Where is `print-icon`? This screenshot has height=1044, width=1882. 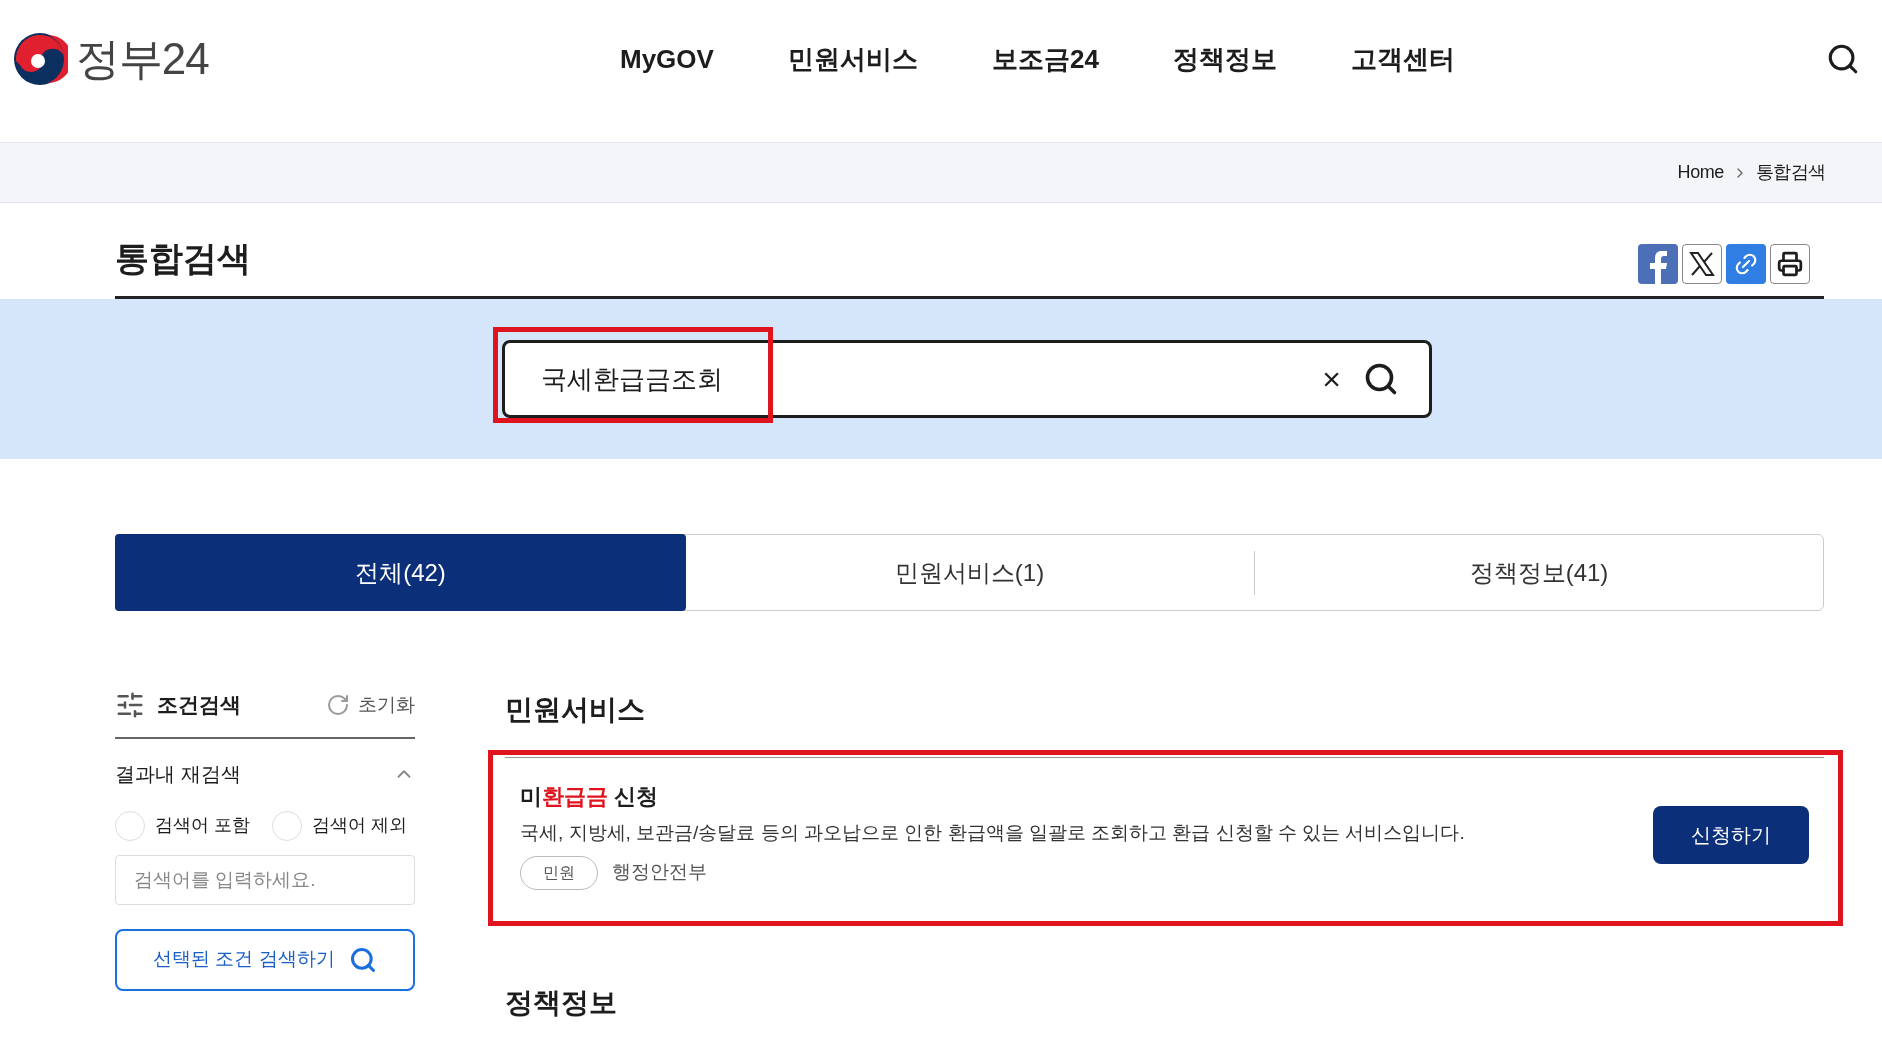
print-icon is located at coordinates (1790, 264).